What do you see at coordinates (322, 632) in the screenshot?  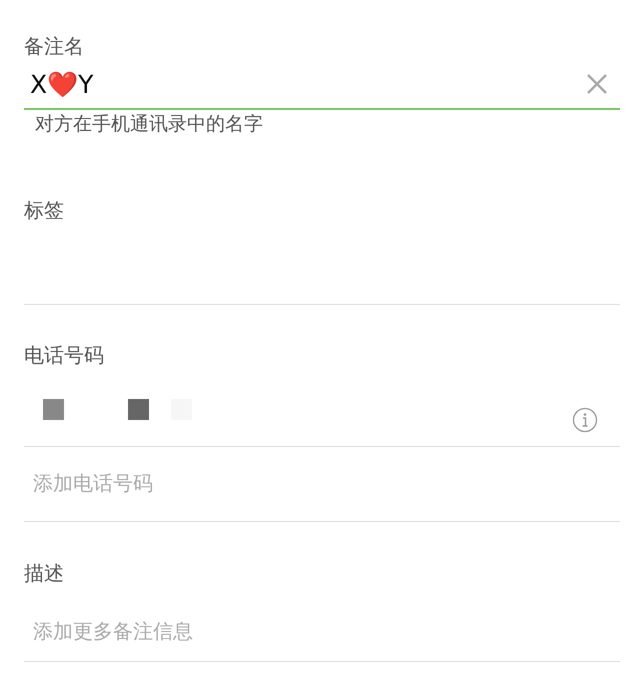 I see `description-field: 添加更多备注信息` at bounding box center [322, 632].